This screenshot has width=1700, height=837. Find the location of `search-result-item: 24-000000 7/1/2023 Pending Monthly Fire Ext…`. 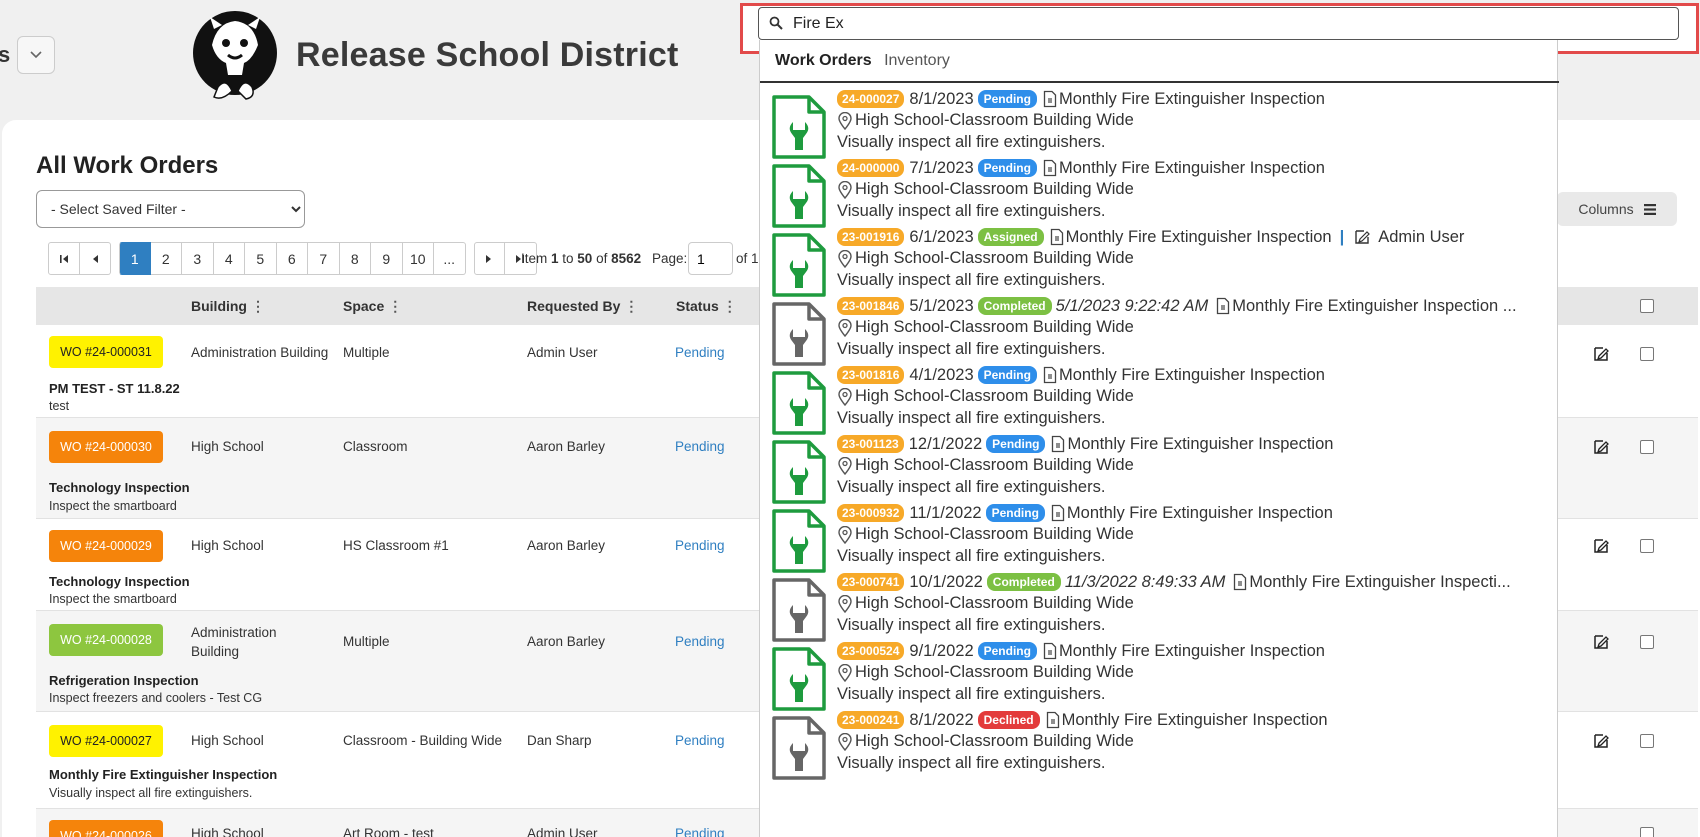

search-result-item: 24-000000 7/1/2023 Pending Monthly Fire Ext… is located at coordinates (1159, 192).